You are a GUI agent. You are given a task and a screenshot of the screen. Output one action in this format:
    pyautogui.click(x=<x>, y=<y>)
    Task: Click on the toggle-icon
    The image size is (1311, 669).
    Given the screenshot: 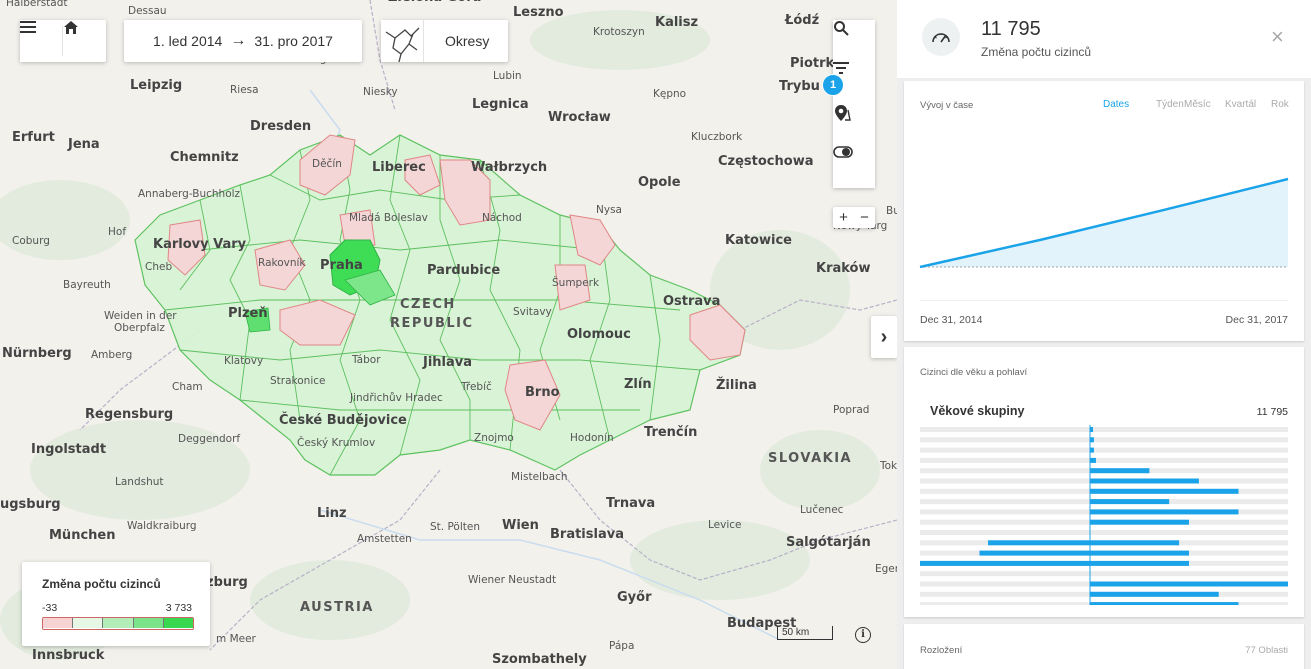 What is the action you would take?
    pyautogui.click(x=843, y=152)
    